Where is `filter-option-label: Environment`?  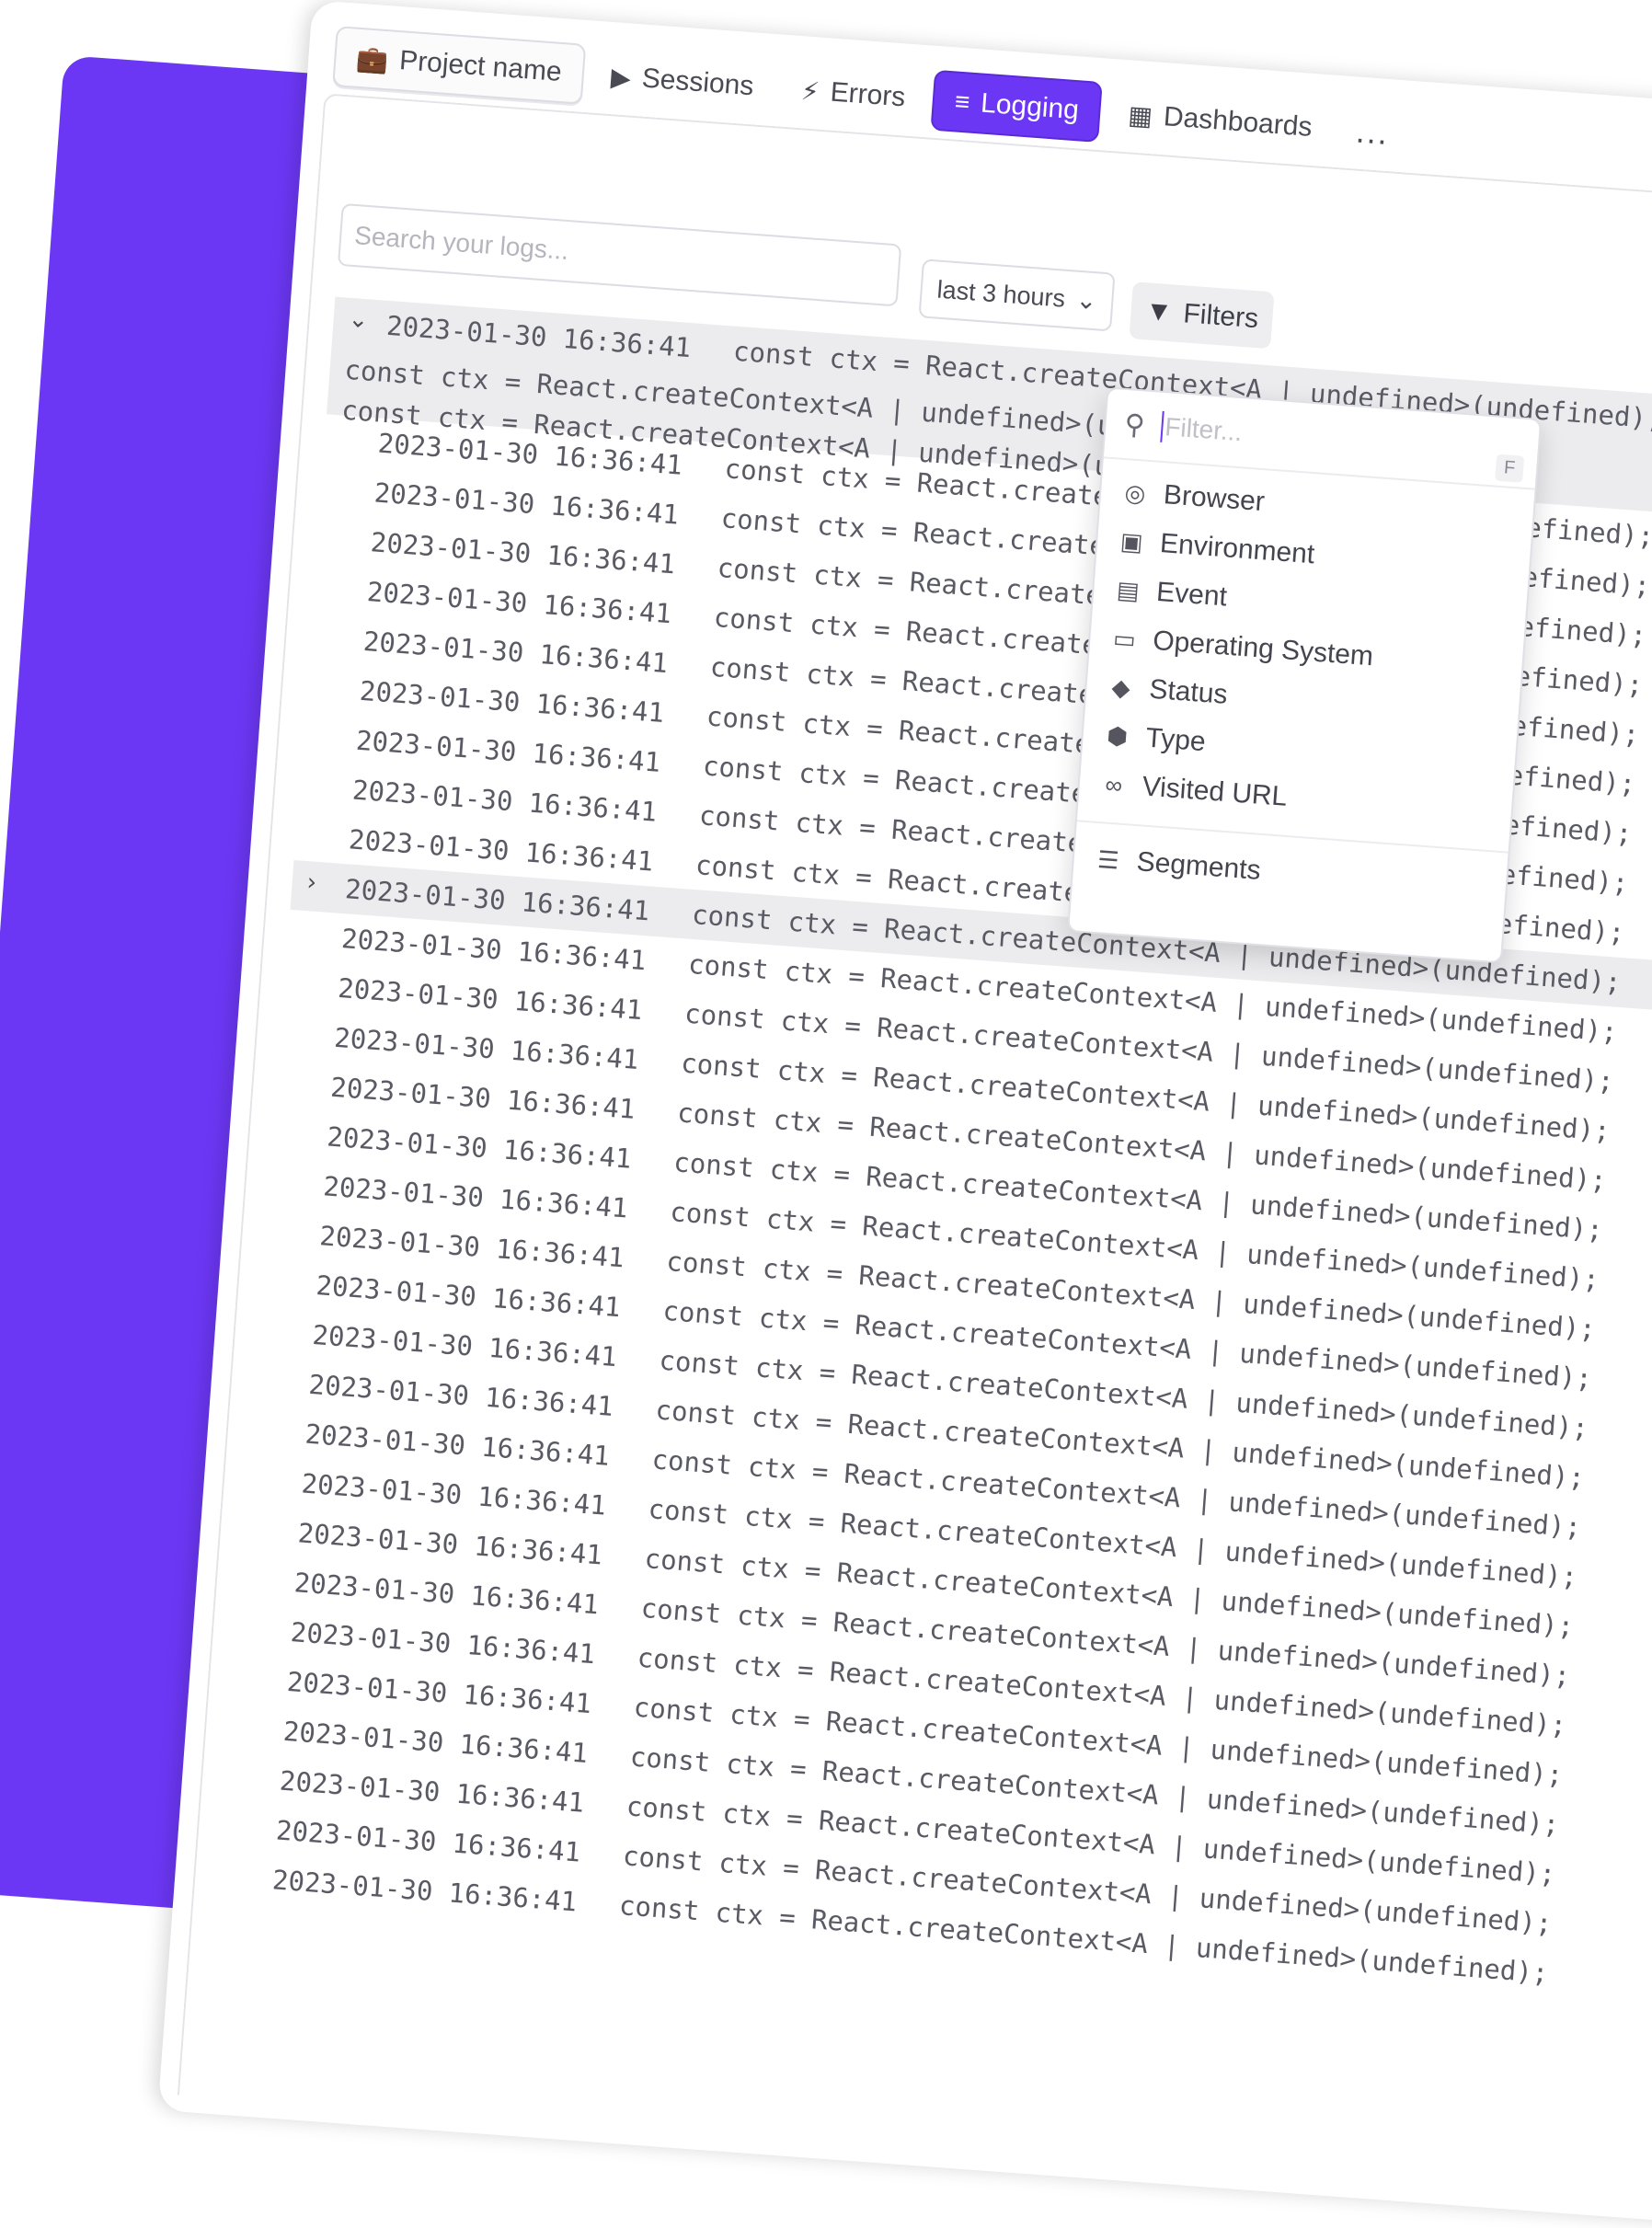 filter-option-label: Environment is located at coordinates (1237, 549).